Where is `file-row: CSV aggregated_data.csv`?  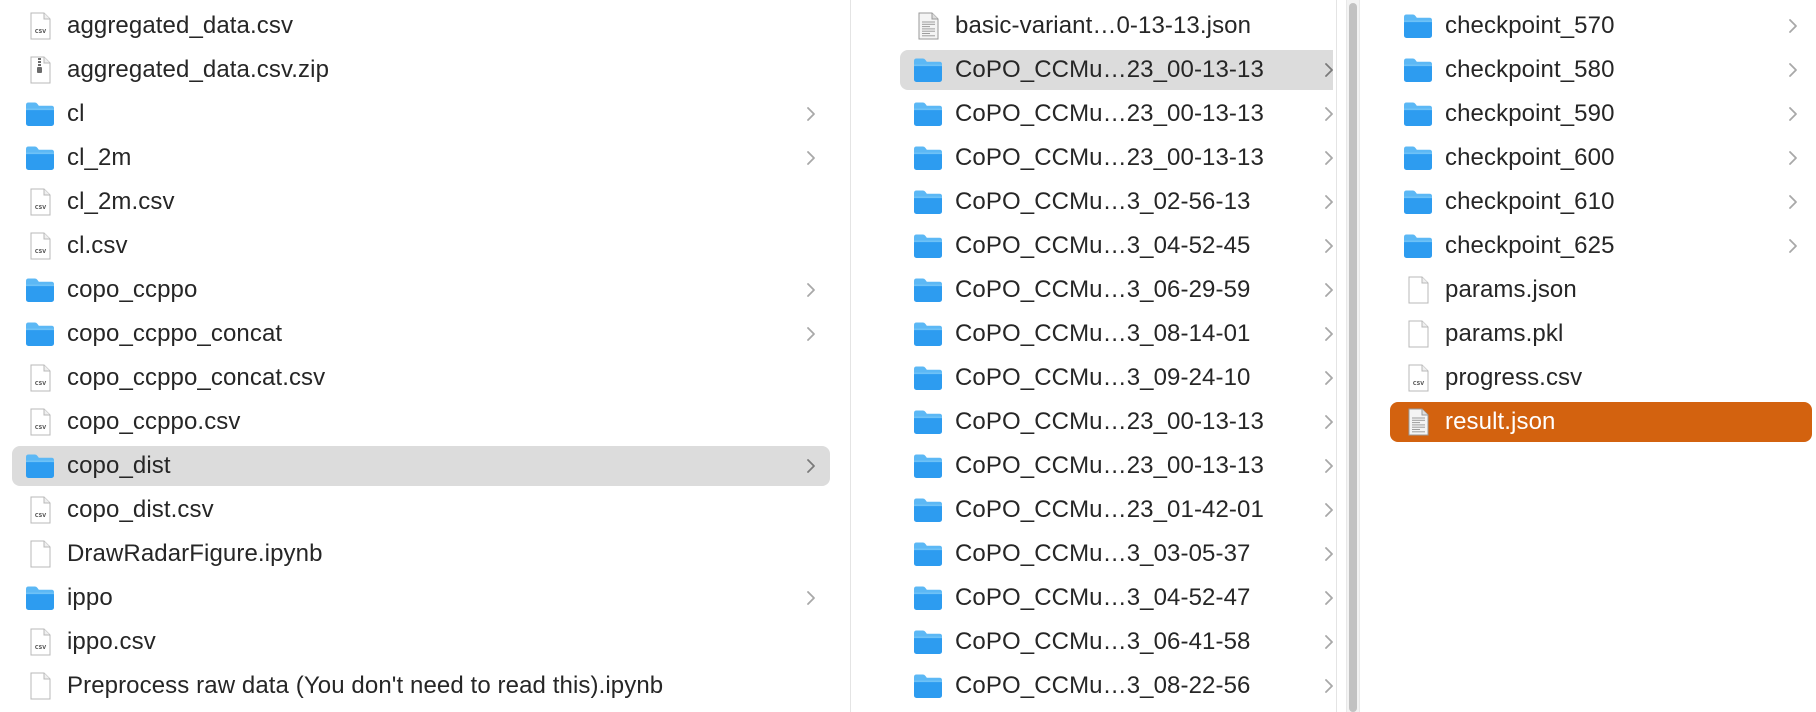 file-row: CSV aggregated_data.csv is located at coordinates (421, 26).